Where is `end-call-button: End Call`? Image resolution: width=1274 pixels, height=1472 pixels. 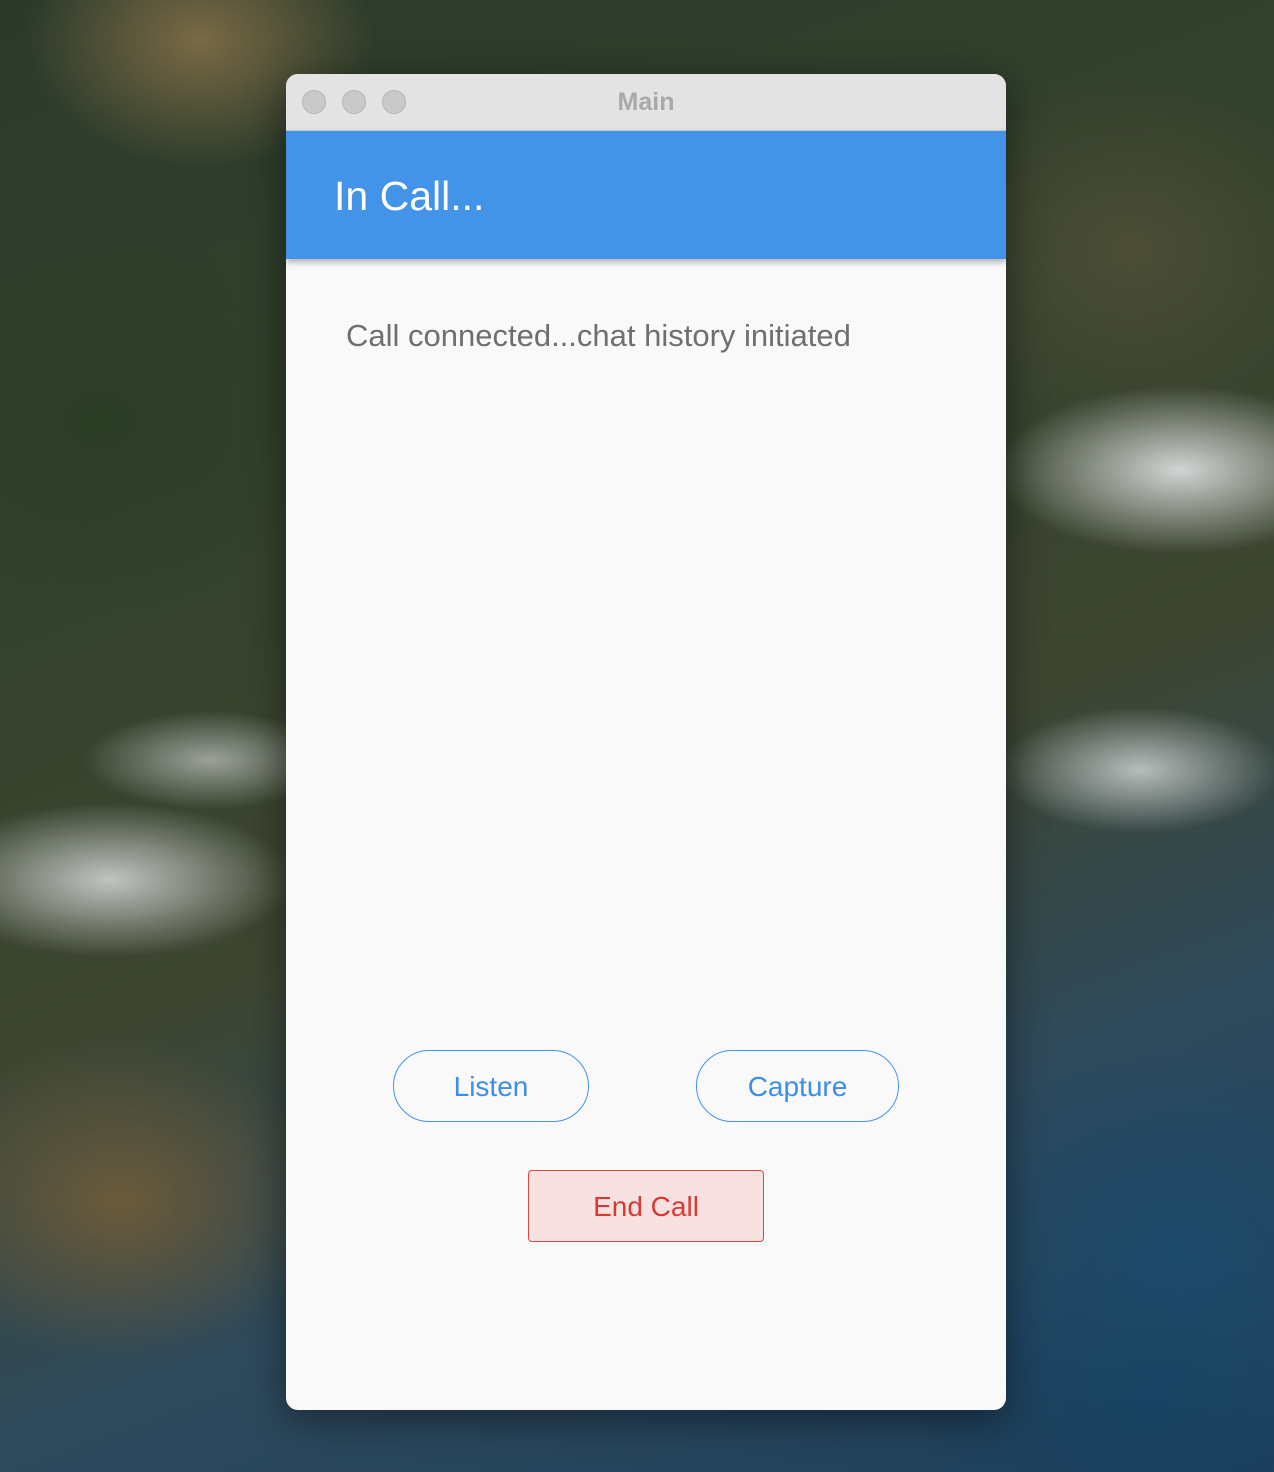 end-call-button: End Call is located at coordinates (646, 1206).